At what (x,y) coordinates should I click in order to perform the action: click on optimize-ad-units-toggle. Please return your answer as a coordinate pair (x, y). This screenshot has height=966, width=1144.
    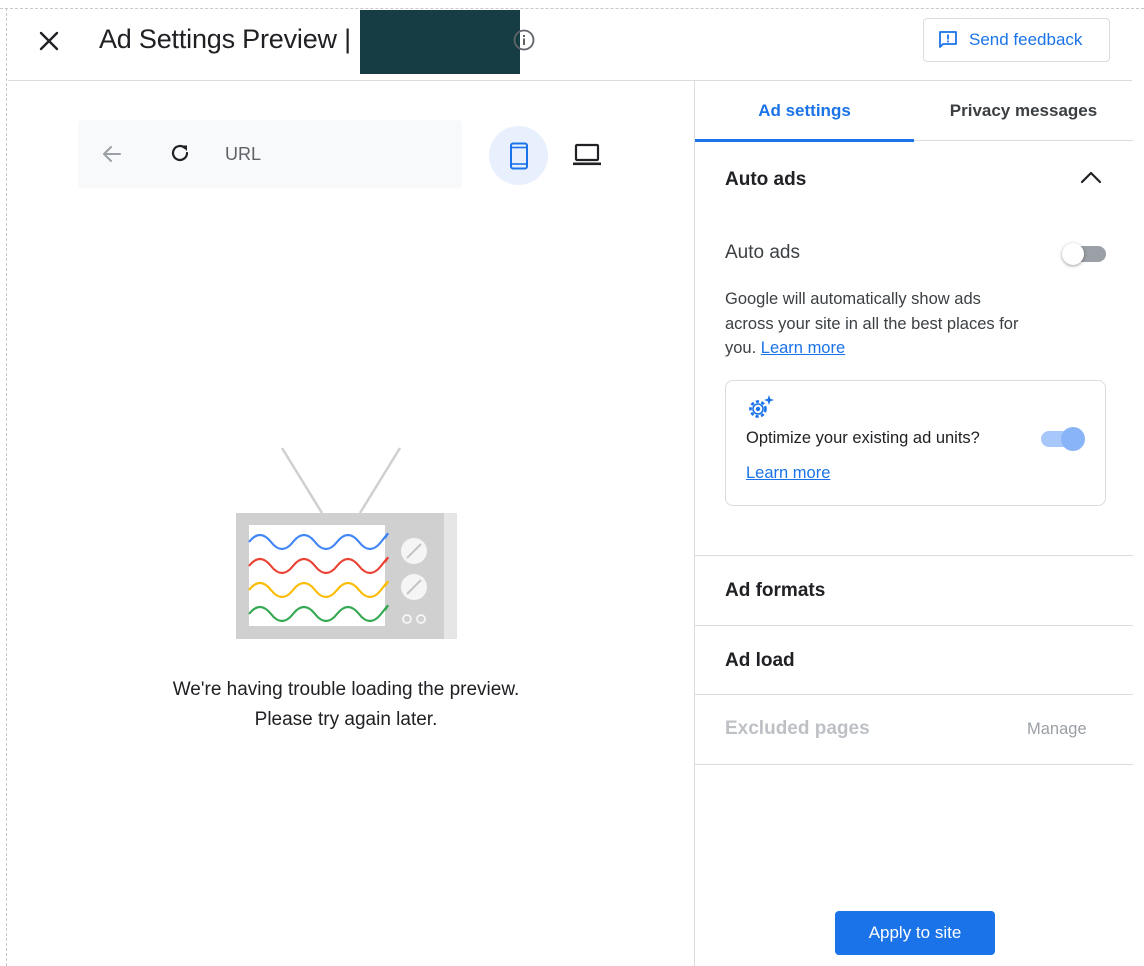
    Looking at the image, I should click on (1064, 439).